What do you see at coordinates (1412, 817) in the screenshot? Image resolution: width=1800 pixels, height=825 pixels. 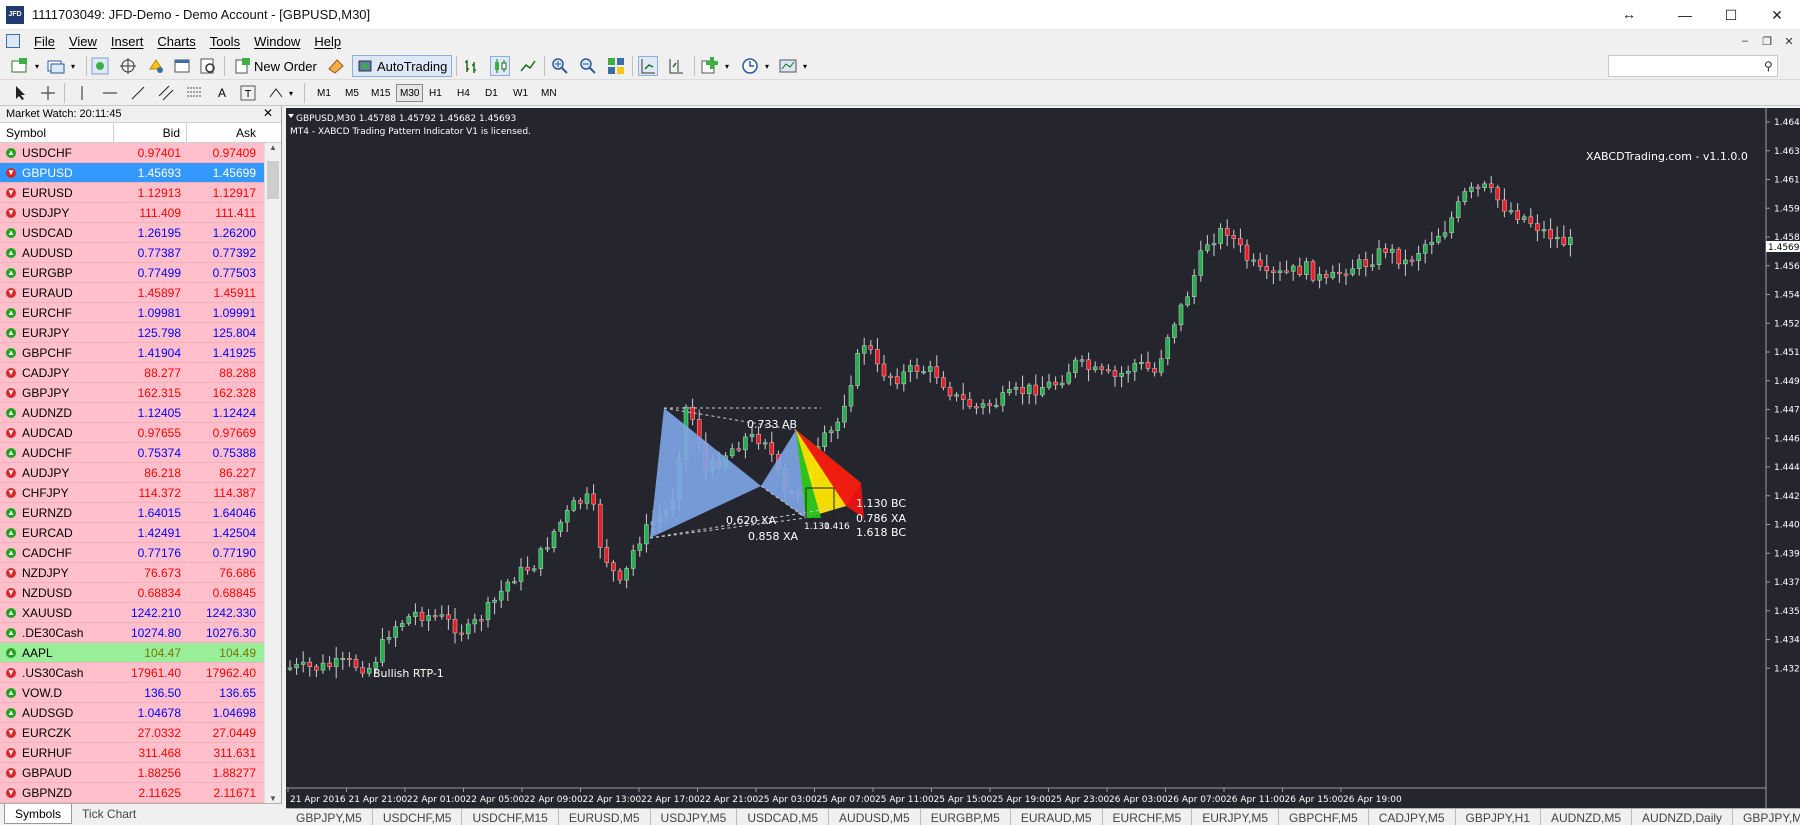 I see `chart-tab: CADJPY,M5` at bounding box center [1412, 817].